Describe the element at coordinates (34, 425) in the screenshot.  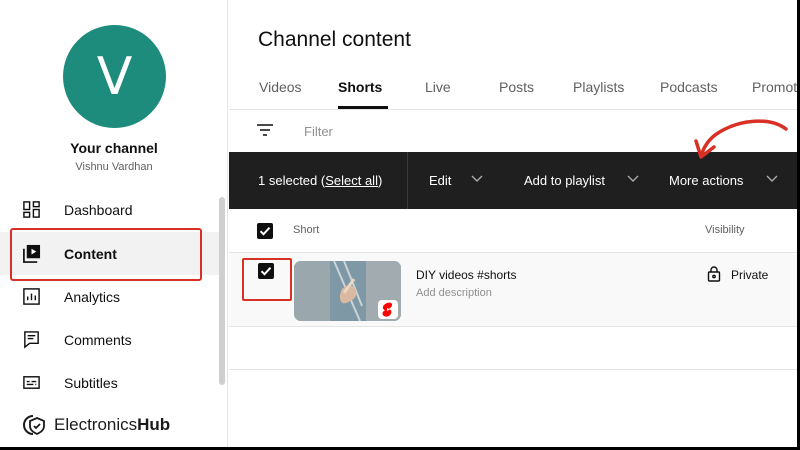
I see `electronicshub-logo-icon` at that location.